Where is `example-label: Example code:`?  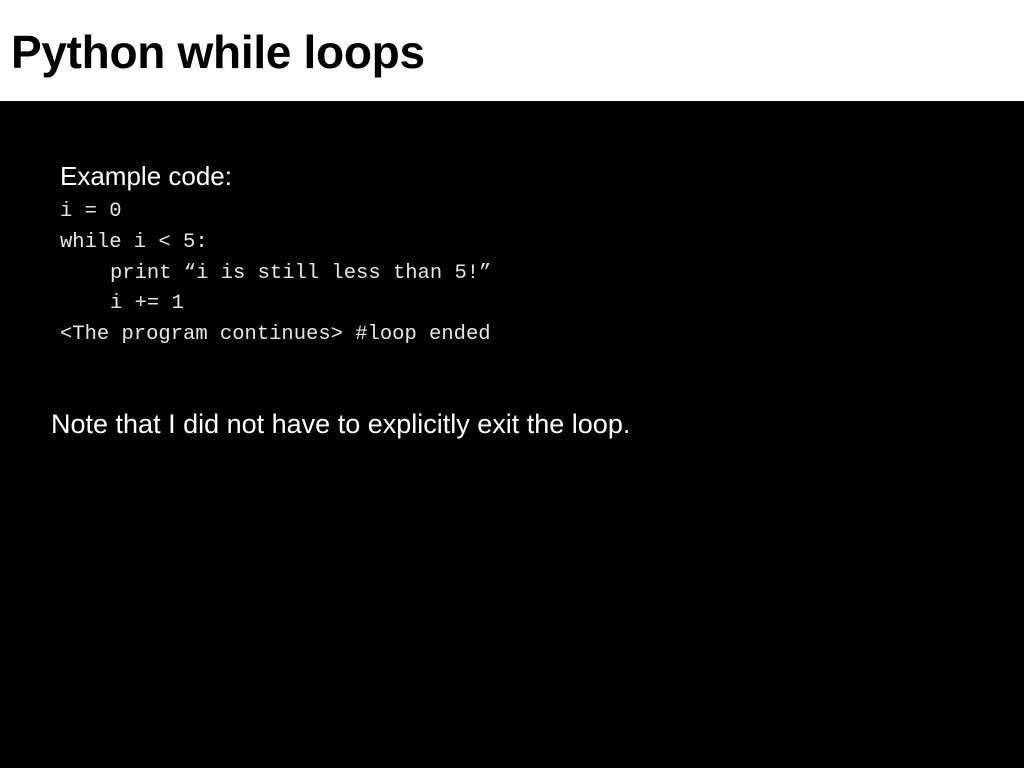 example-label: Example code: is located at coordinates (146, 176).